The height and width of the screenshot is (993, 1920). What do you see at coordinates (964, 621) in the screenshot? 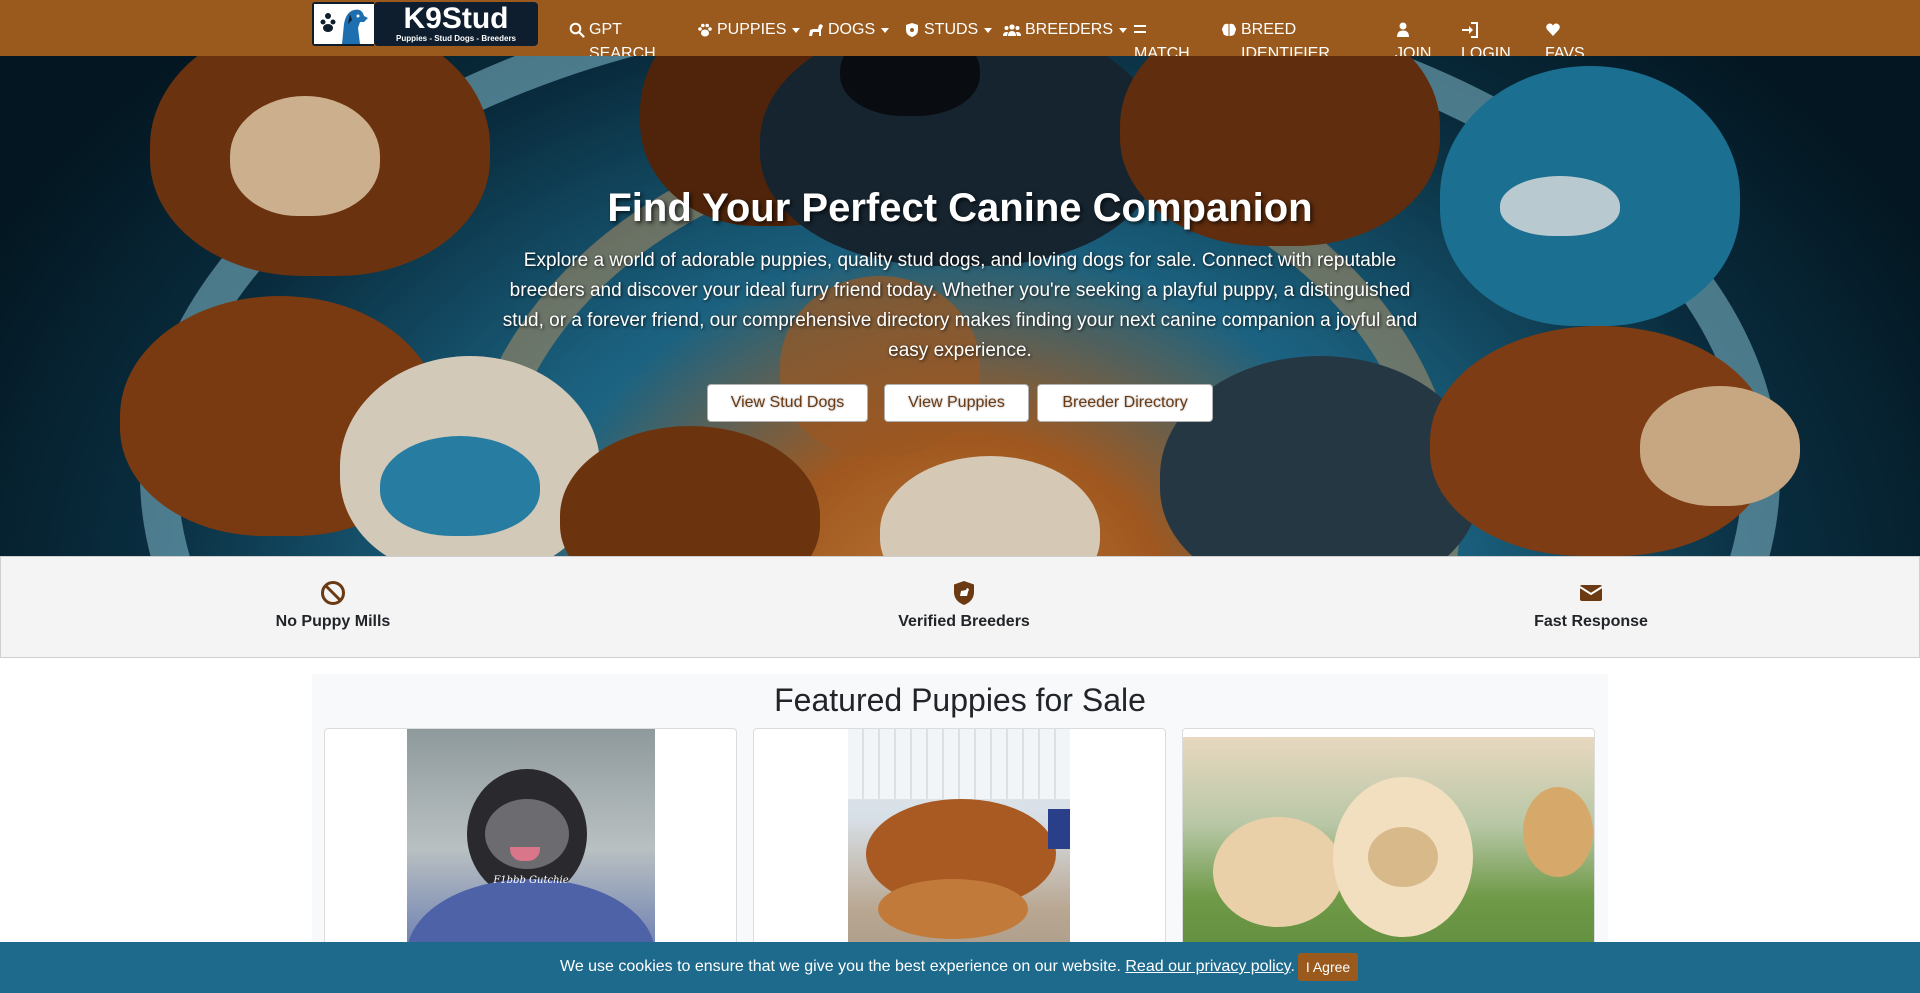
I see `feature-label: Verified Breeders` at bounding box center [964, 621].